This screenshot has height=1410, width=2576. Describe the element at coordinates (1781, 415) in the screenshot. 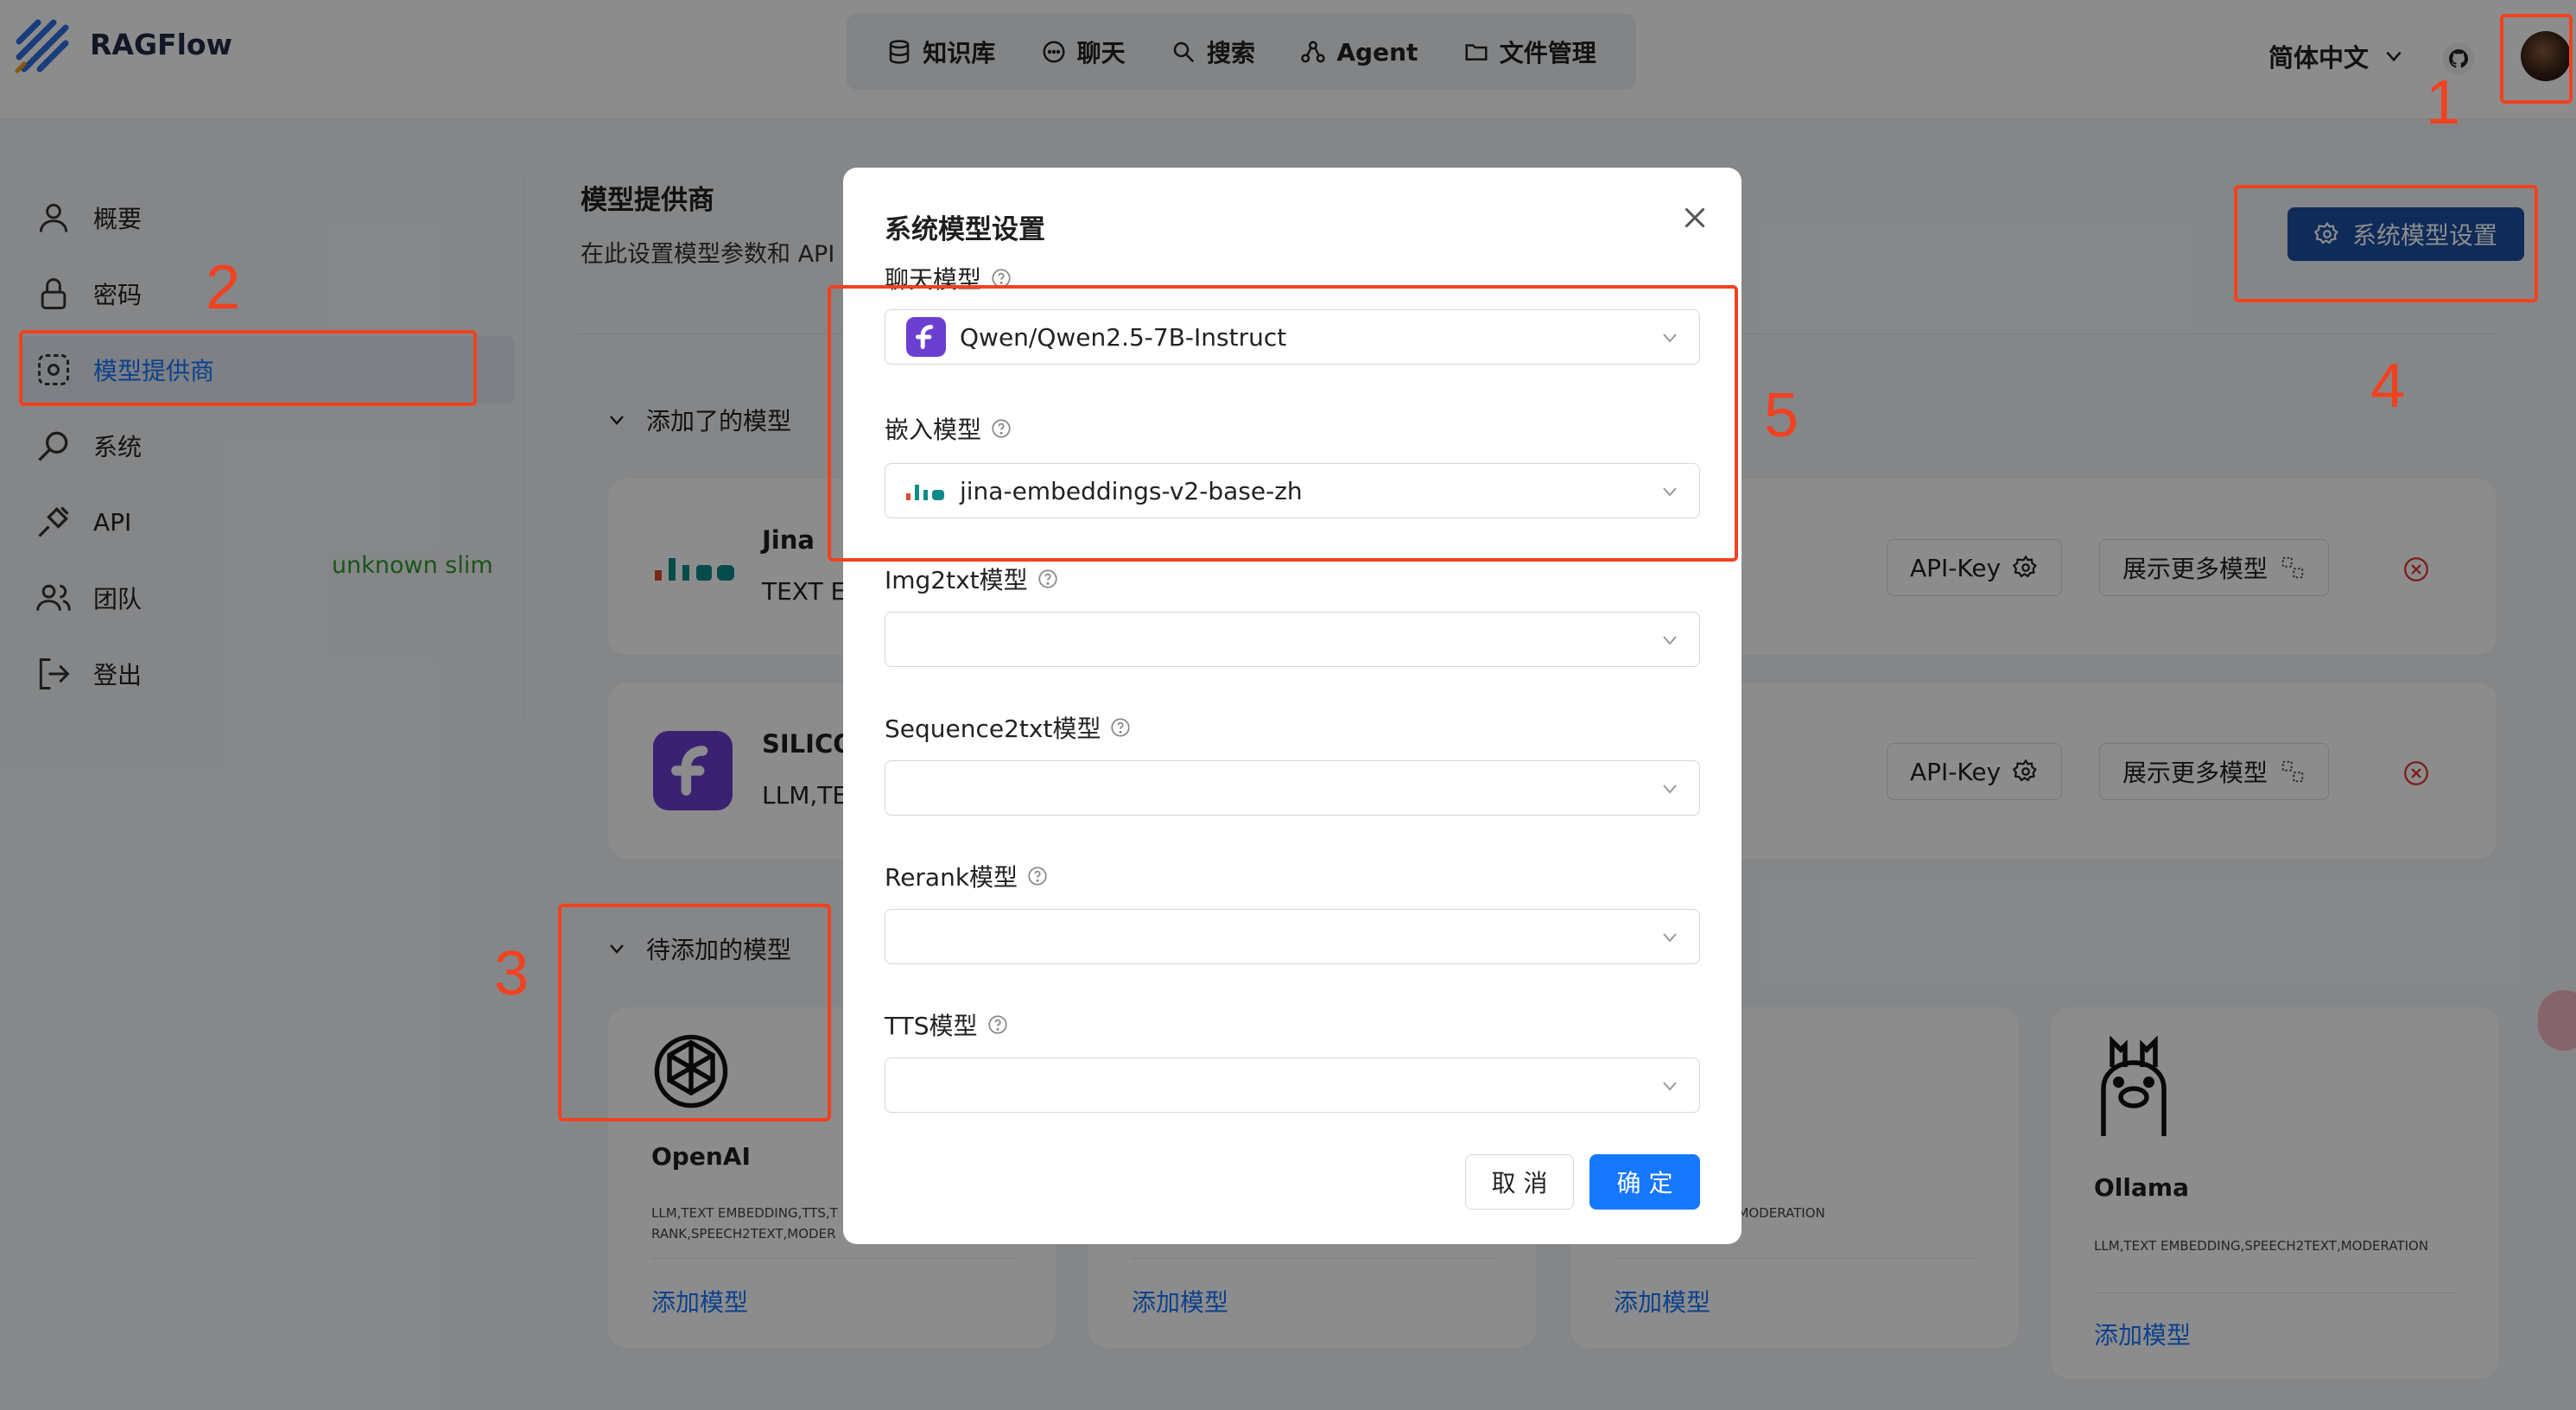

I see `annotation-number-5: 5` at that location.